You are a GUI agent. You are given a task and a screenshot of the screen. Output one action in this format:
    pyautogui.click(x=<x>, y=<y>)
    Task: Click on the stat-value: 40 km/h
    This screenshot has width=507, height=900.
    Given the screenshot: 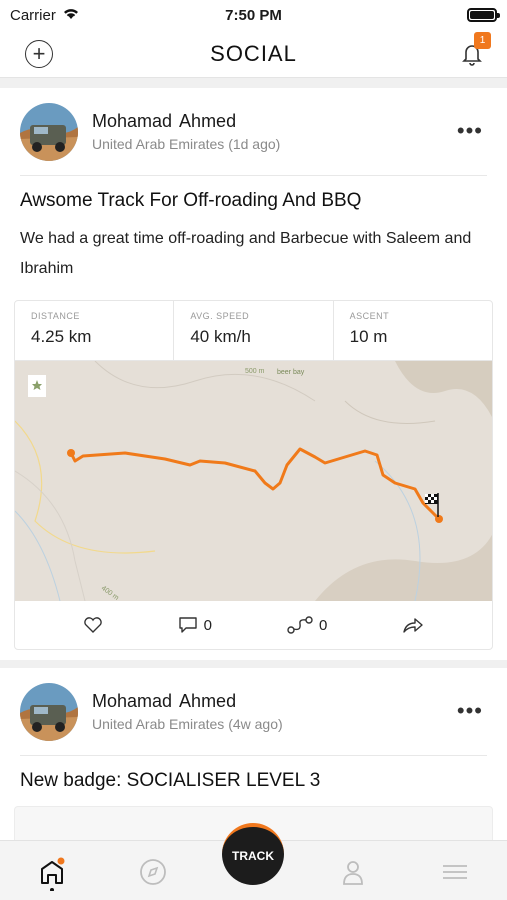 What is the action you would take?
    pyautogui.click(x=220, y=336)
    